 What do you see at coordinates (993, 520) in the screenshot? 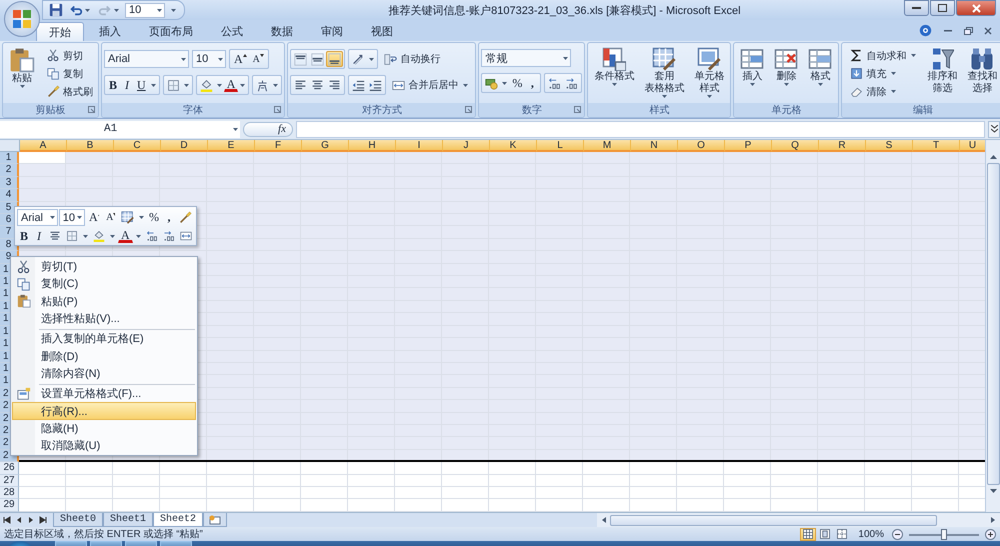
I see `scroll-right-icon` at bounding box center [993, 520].